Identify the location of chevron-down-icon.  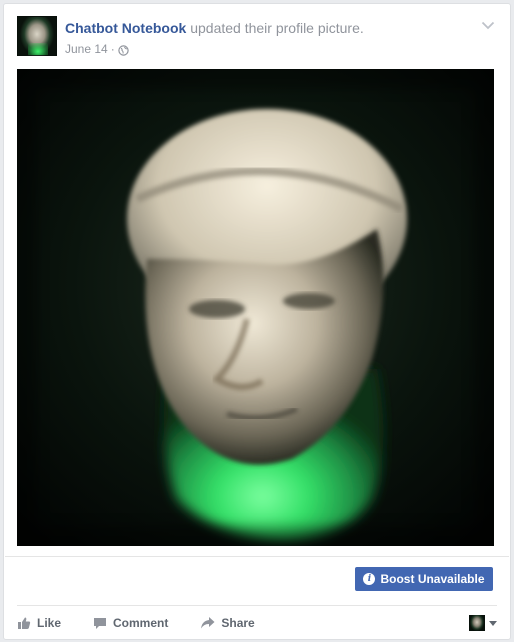
(488, 25).